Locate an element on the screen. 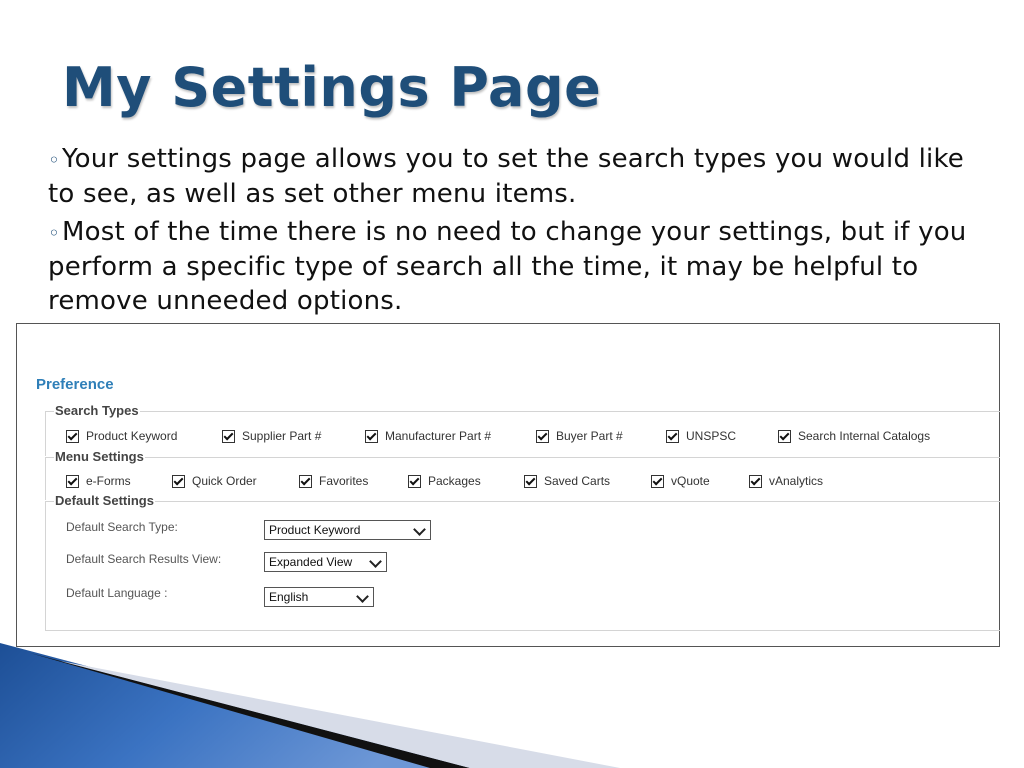  checkbox-label: Manufacturer Part # is located at coordinates (438, 436).